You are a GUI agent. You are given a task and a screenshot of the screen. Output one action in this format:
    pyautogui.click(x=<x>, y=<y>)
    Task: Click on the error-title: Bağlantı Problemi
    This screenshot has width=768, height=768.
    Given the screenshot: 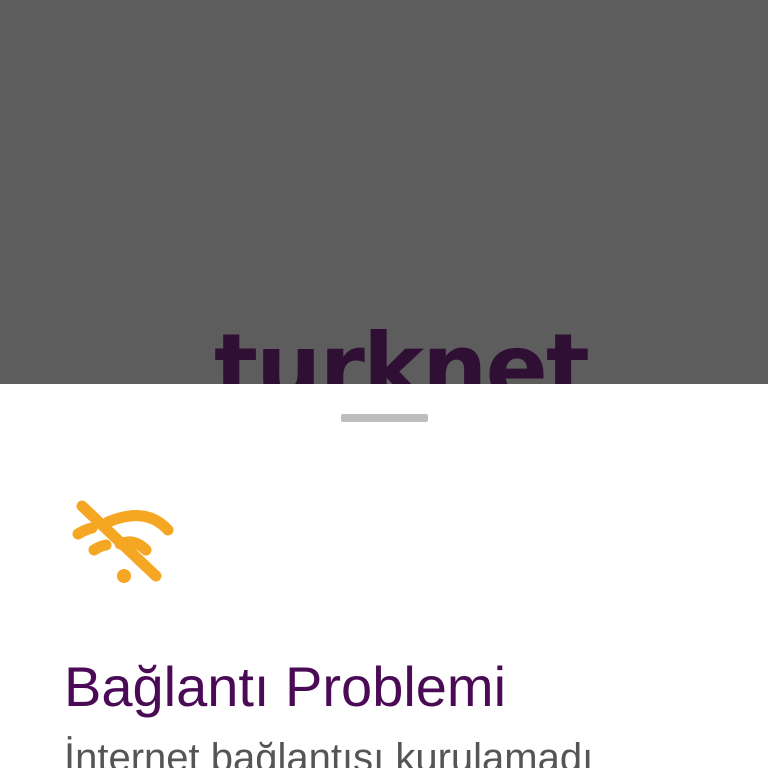 What is the action you would take?
    pyautogui.click(x=285, y=686)
    